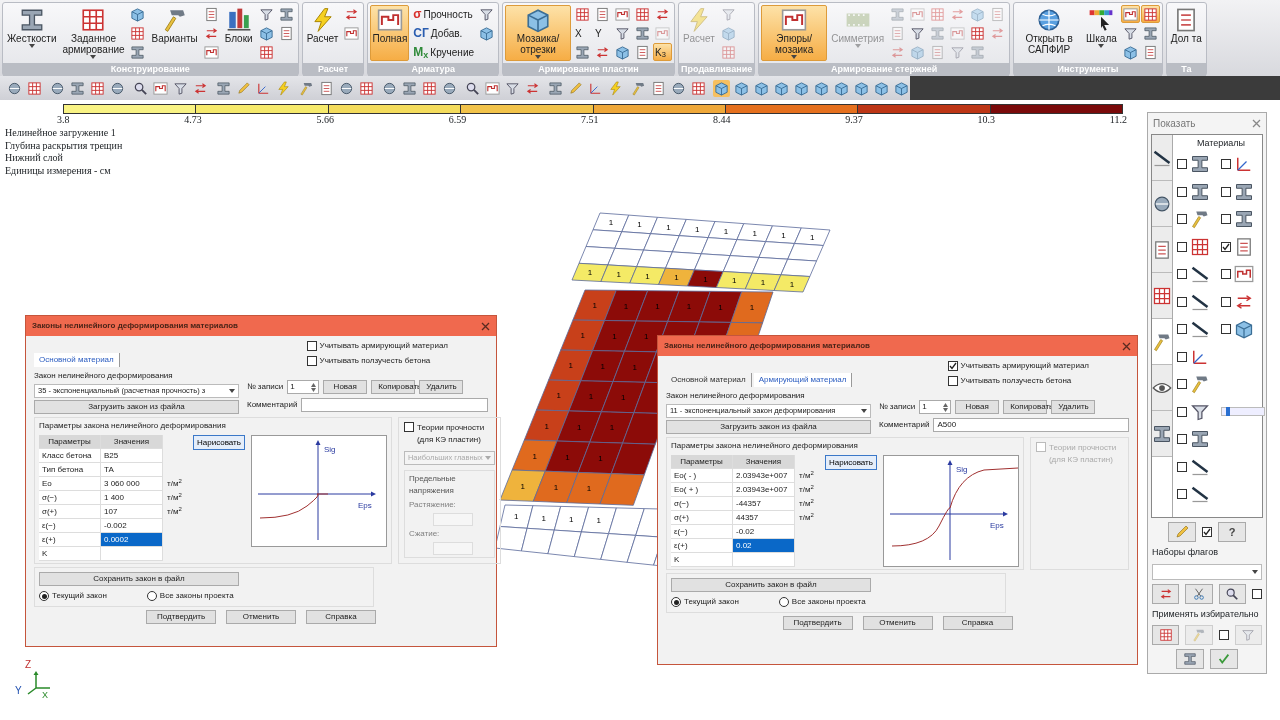 The width and height of the screenshot is (1280, 720). I want to click on scale-tick-label: 10.3, so click(986, 120).